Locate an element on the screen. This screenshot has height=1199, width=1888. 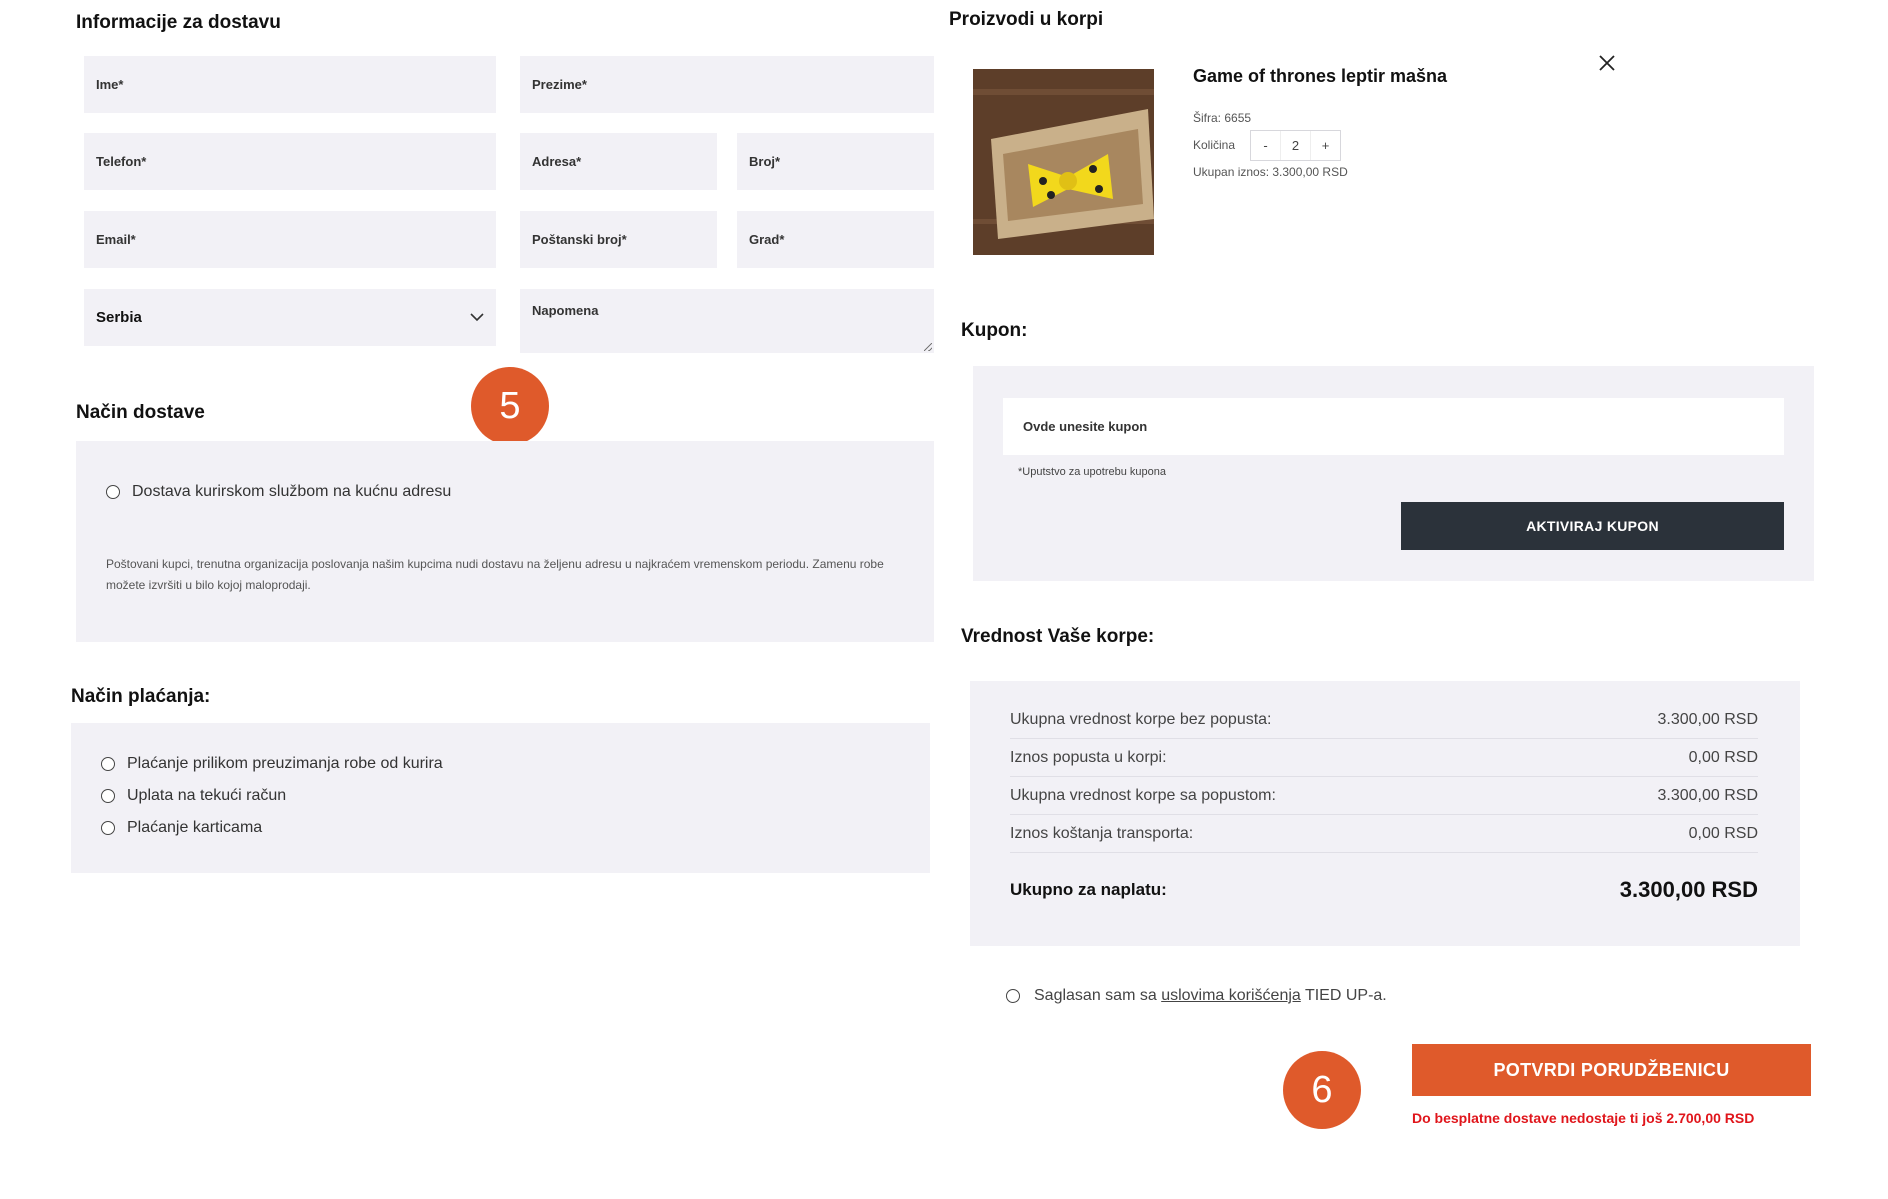
delivery-info-title: Informacije za dostavu is located at coordinates (178, 22).